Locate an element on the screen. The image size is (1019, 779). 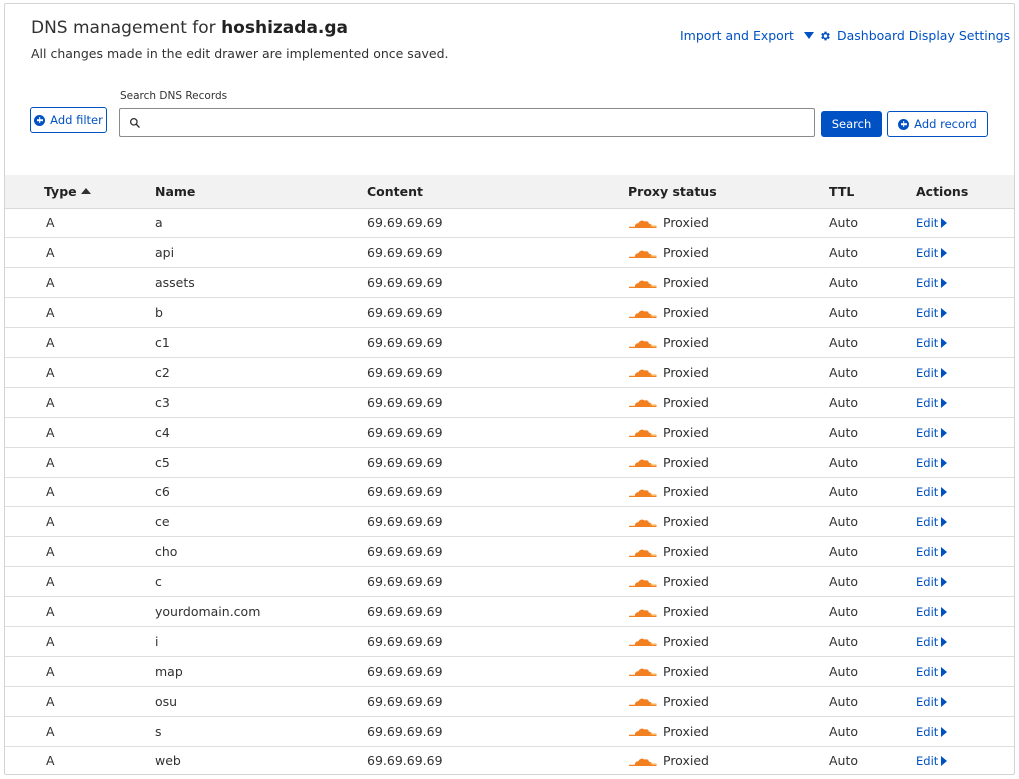
table-row: A assets 69.69.69.69 Proxied Auto Edit is located at coordinates (509, 283).